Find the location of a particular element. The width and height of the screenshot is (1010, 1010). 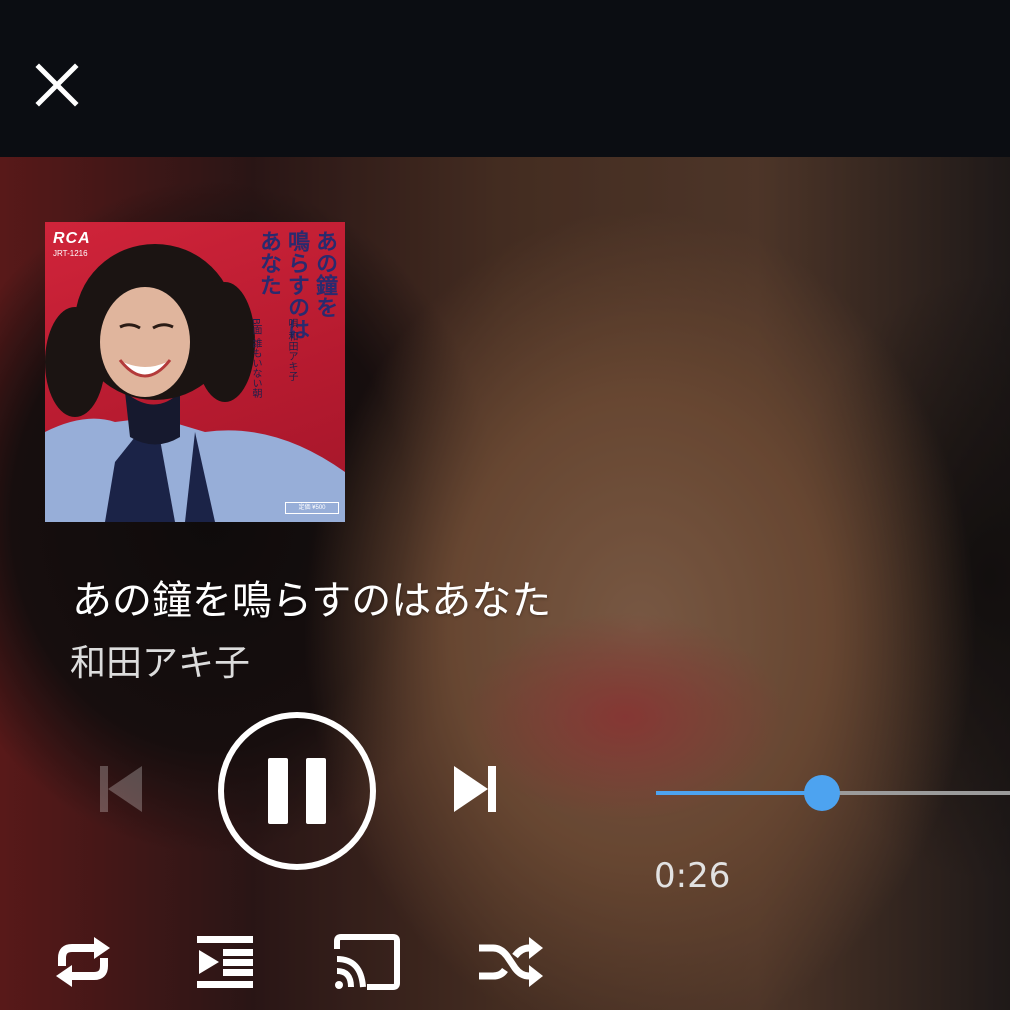

play-pause-button is located at coordinates (297, 791).